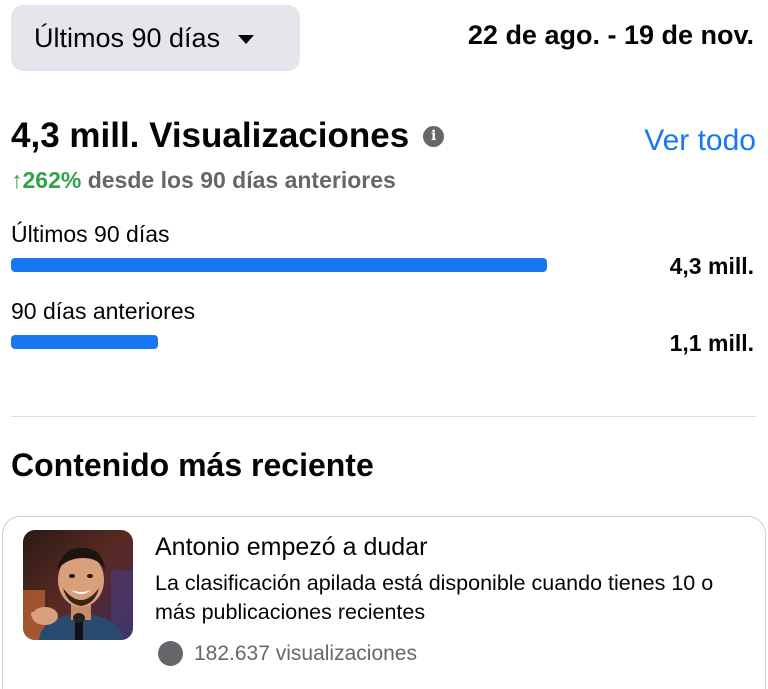 The height and width of the screenshot is (689, 768). What do you see at coordinates (210, 135) in the screenshot?
I see `views-total: 4,3 mill. Visualizaciones` at bounding box center [210, 135].